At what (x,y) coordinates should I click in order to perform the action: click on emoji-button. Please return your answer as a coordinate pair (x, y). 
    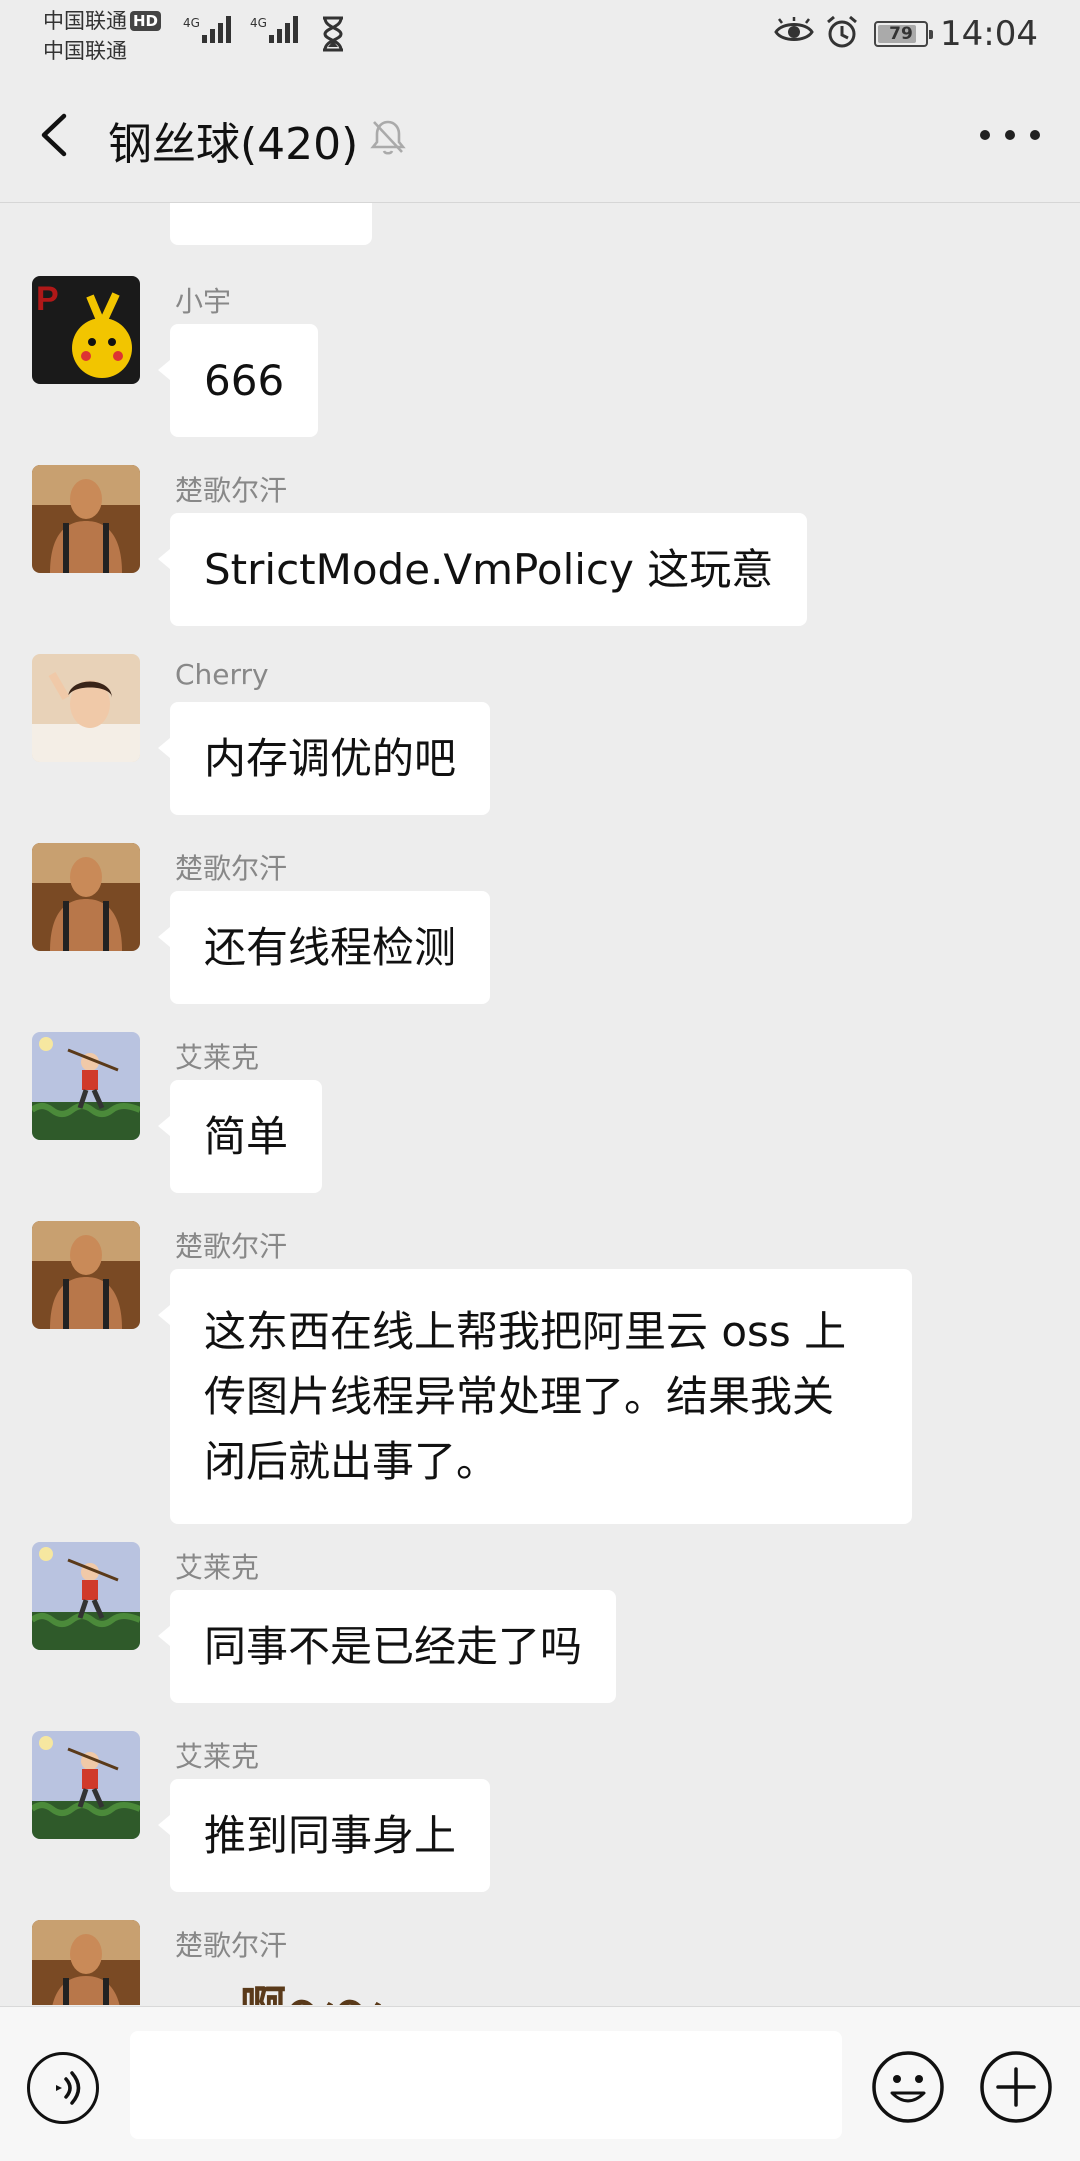
    Looking at the image, I should click on (908, 2087).